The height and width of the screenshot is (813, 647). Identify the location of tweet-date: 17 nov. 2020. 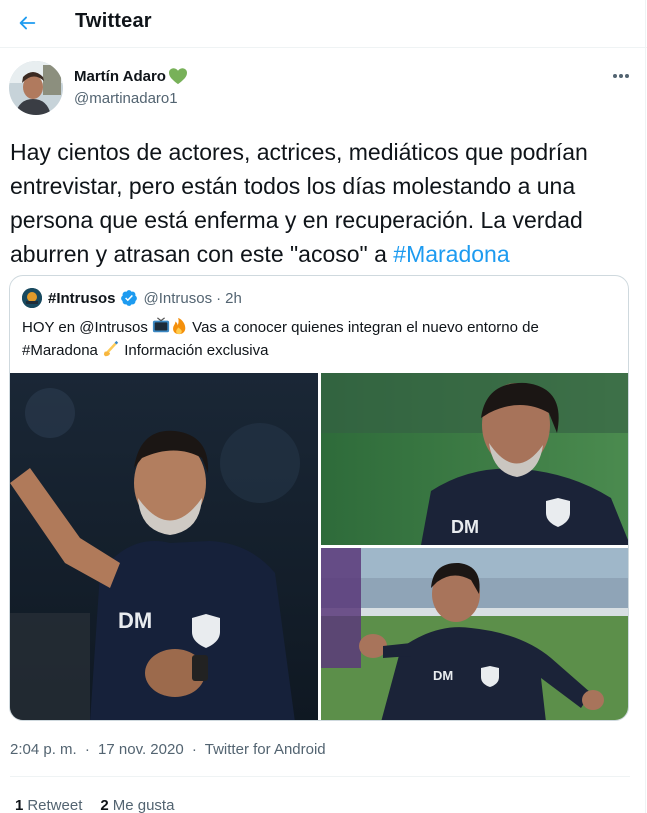
(141, 749).